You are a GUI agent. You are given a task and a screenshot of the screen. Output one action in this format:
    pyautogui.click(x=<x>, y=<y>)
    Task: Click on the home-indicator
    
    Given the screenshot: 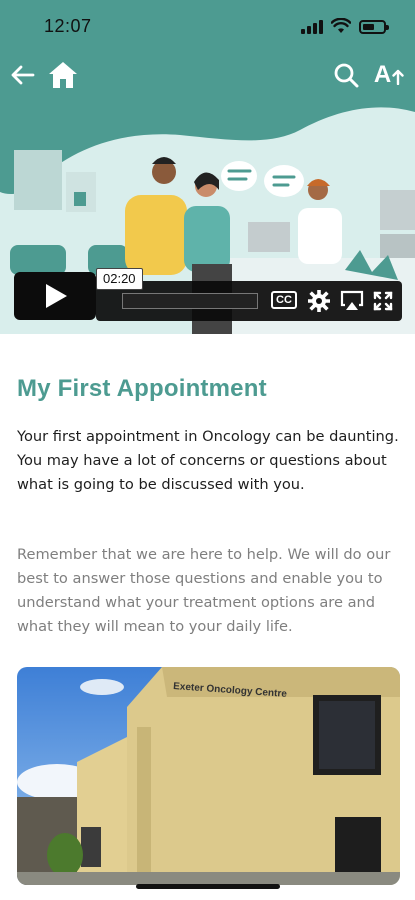 What is the action you would take?
    pyautogui.click(x=208, y=886)
    